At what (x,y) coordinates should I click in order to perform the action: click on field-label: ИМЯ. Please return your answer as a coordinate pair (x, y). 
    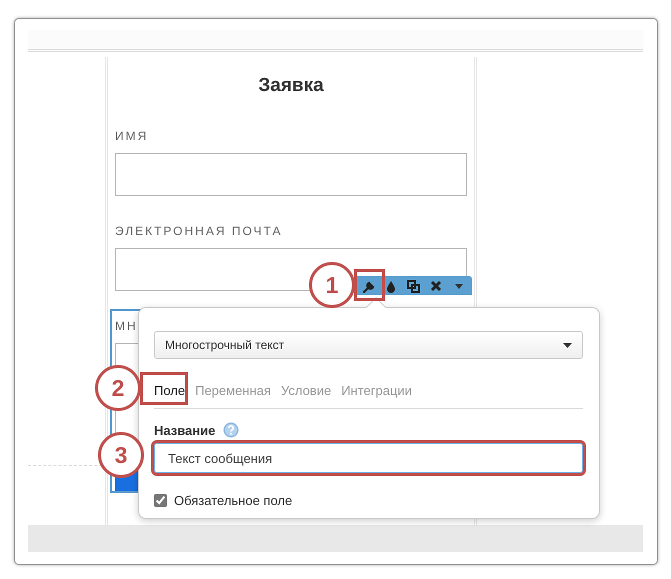
    Looking at the image, I should click on (131, 135).